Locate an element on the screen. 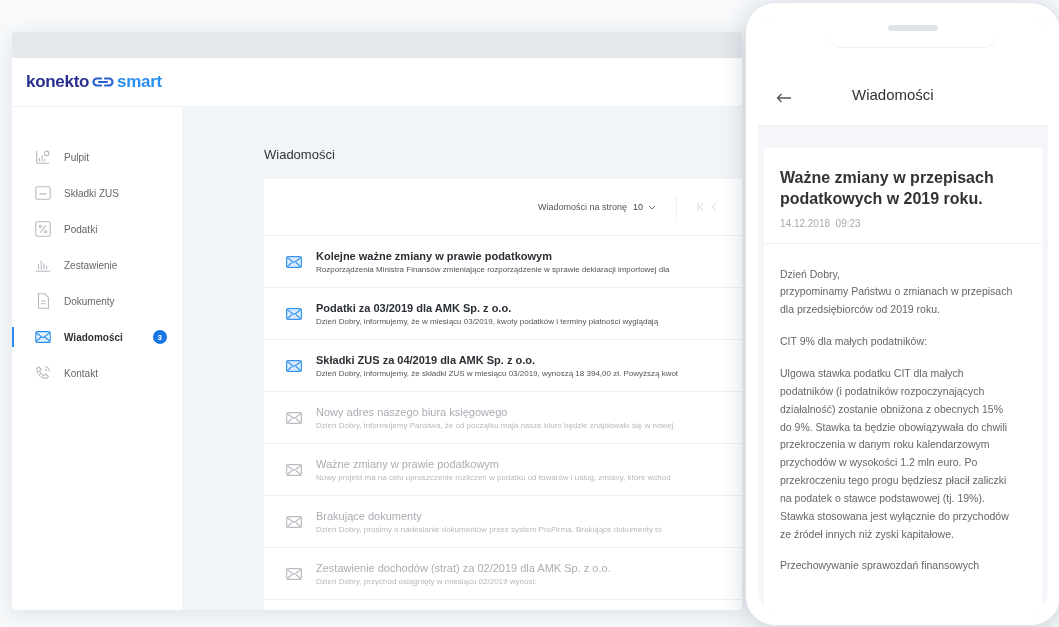 This screenshot has height=627, width=1059. sidebar-item-label: Składki ZUS is located at coordinates (91, 193).